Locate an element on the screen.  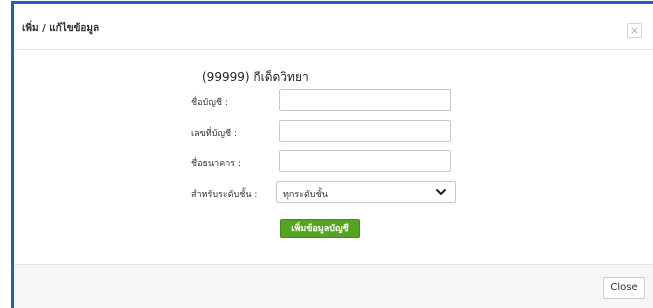
dialog-title: เพิ่ม / แก้ไขข้อมูล is located at coordinates (61, 28).